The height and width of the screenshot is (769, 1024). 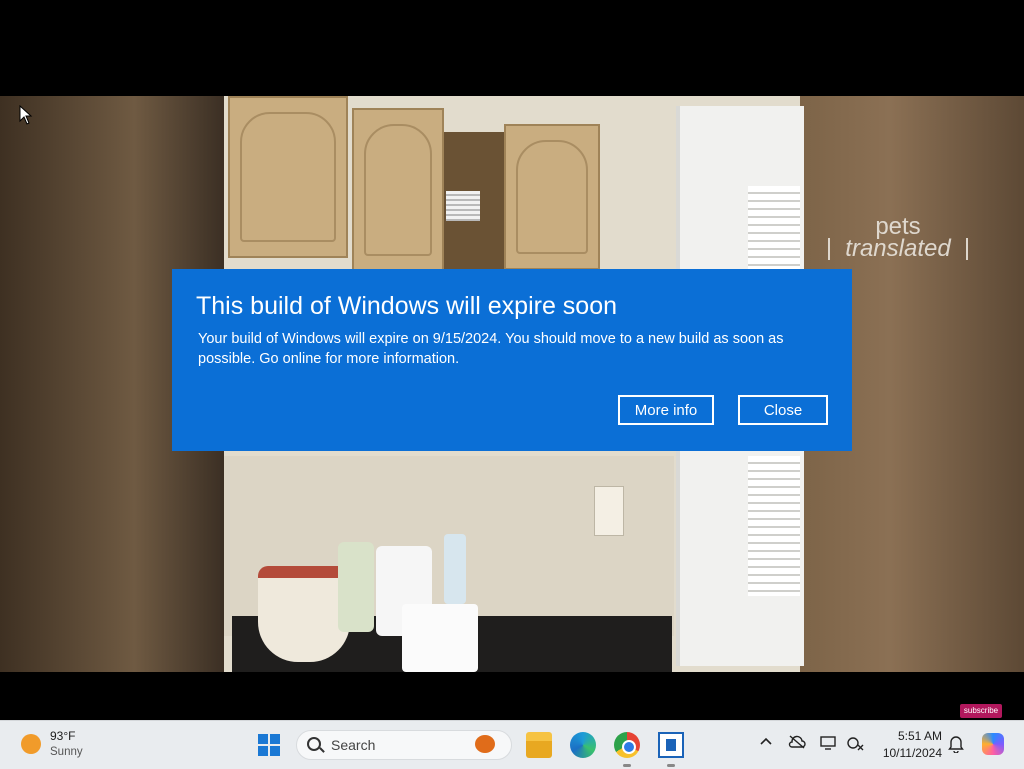 What do you see at coordinates (455, 569) in the screenshot?
I see `spray-bottle` at bounding box center [455, 569].